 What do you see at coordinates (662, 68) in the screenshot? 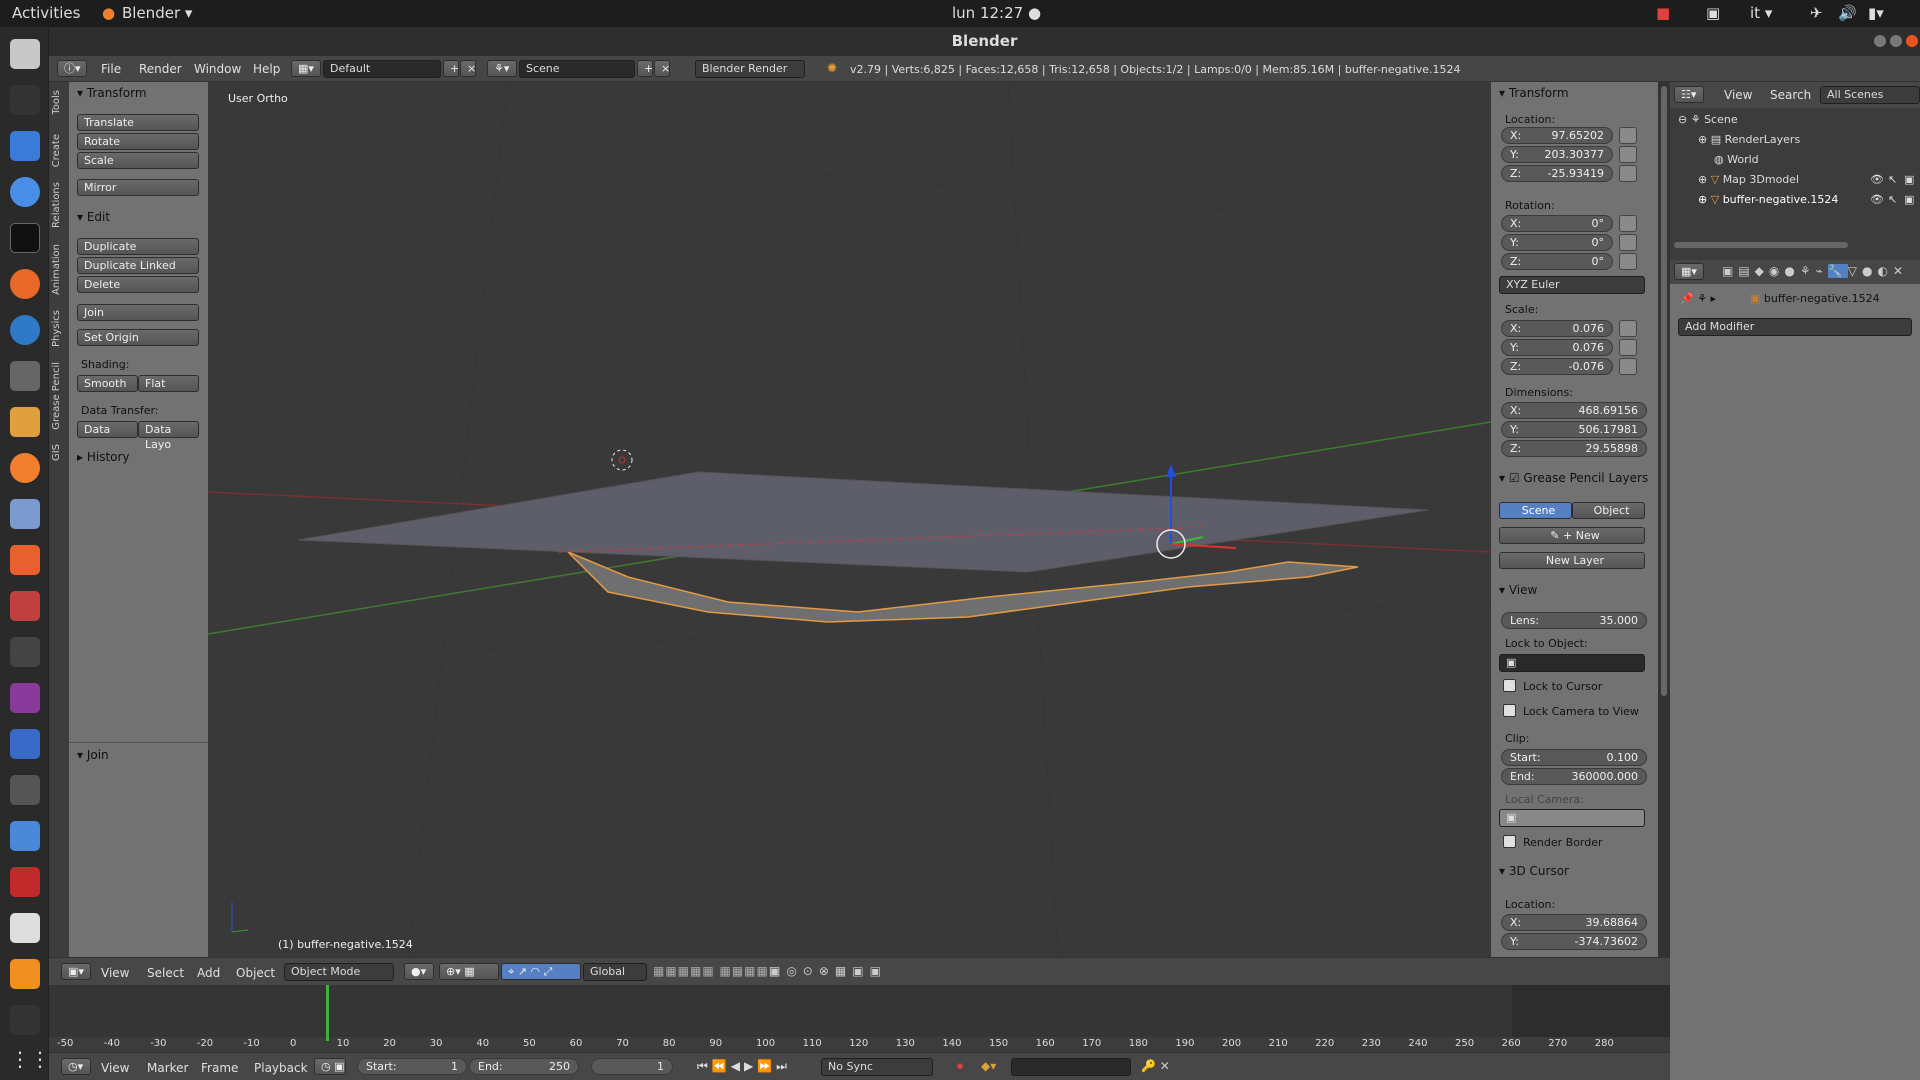
I see `remove-scene-icon: ×` at bounding box center [662, 68].